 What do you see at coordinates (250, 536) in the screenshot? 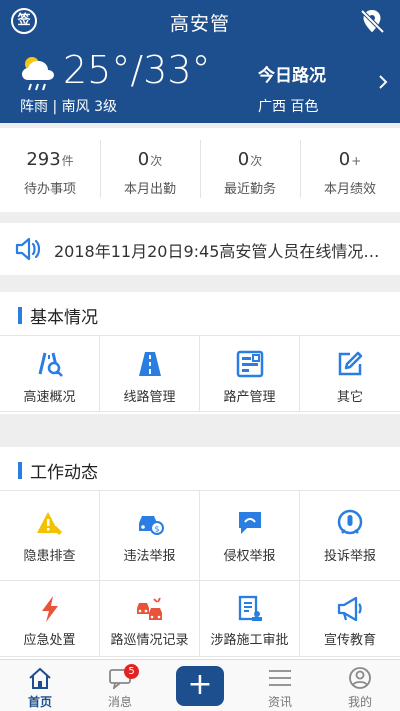
I see `grid-item-infringement-report: 侵权举报` at bounding box center [250, 536].